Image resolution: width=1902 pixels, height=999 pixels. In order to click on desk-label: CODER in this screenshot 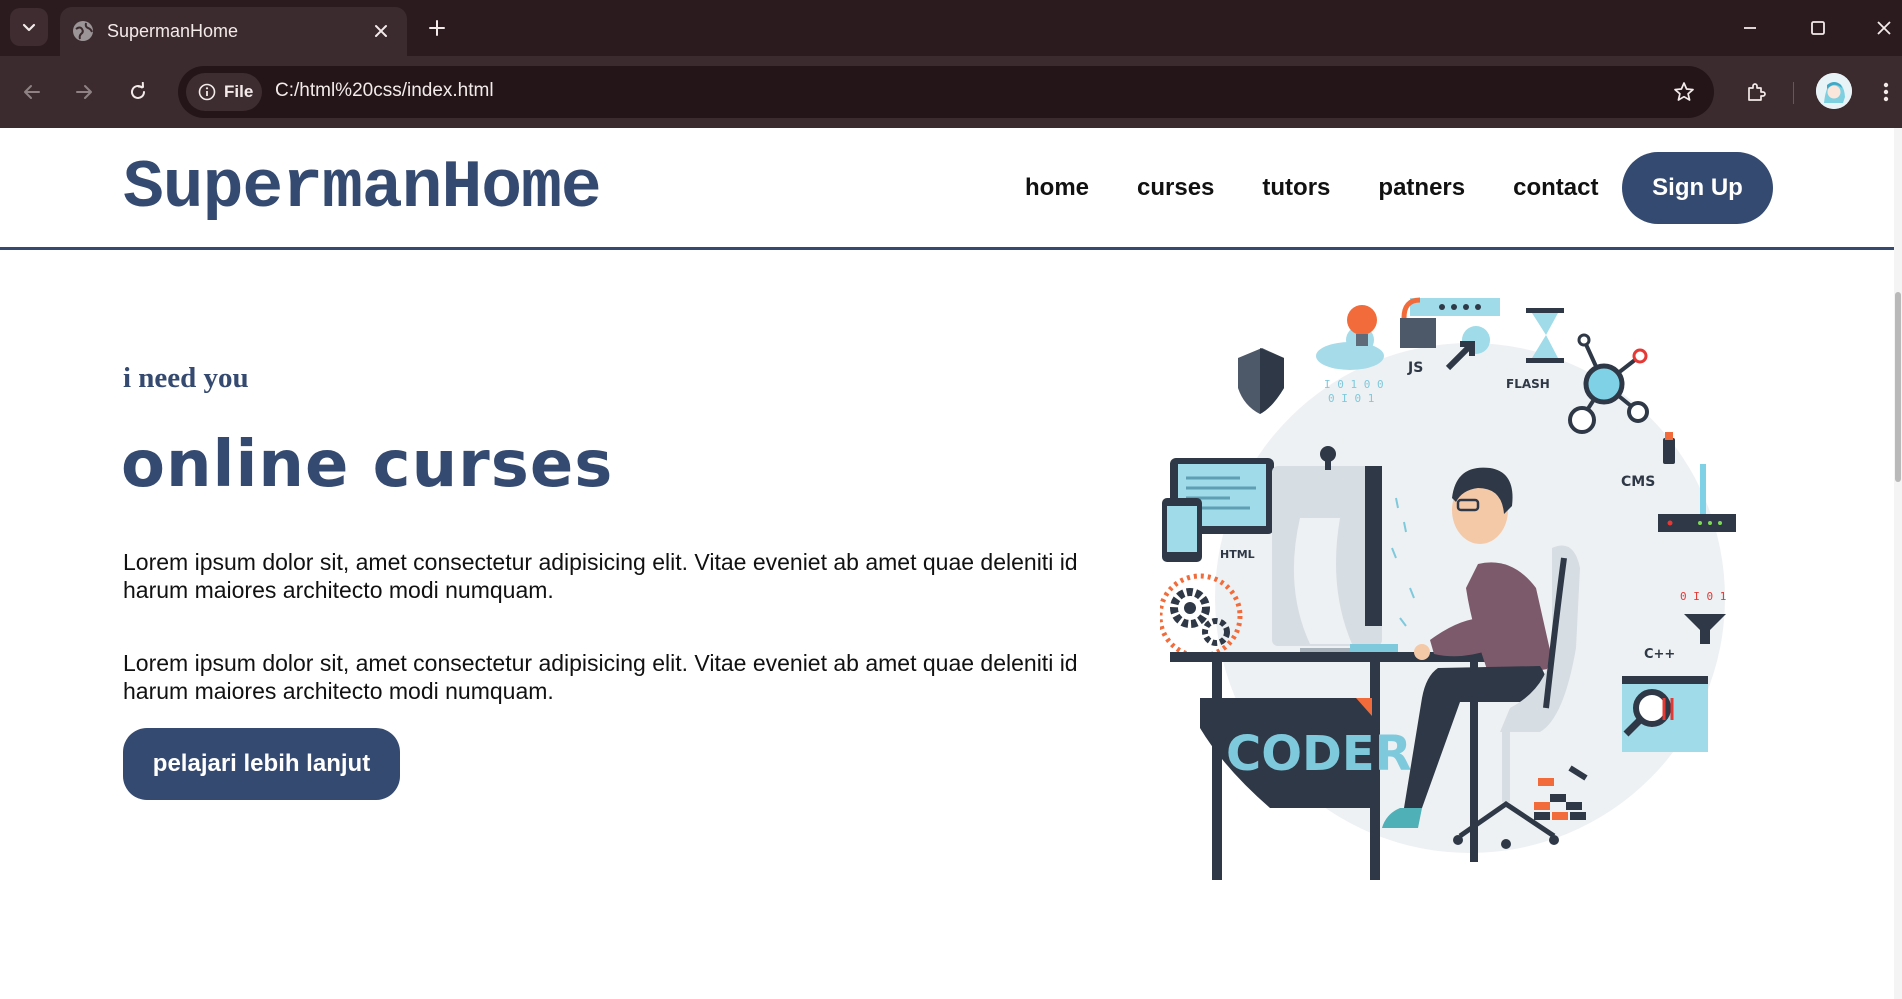, I will do `click(1319, 754)`.